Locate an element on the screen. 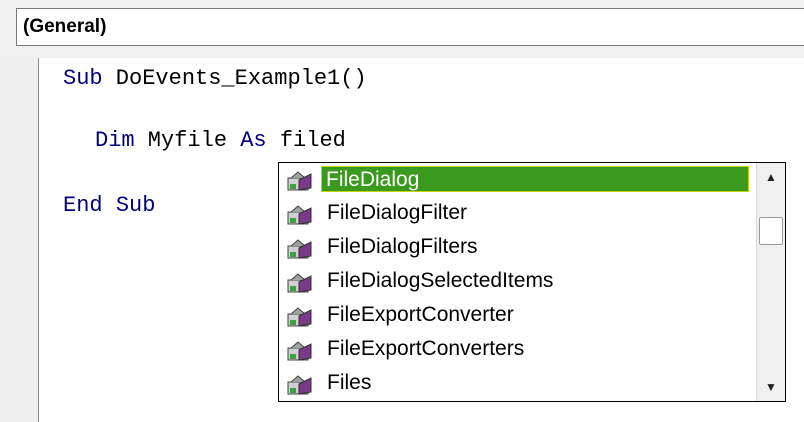 This screenshot has width=804, height=422. list-item-label: FileDialogSelectedItems is located at coordinates (440, 280).